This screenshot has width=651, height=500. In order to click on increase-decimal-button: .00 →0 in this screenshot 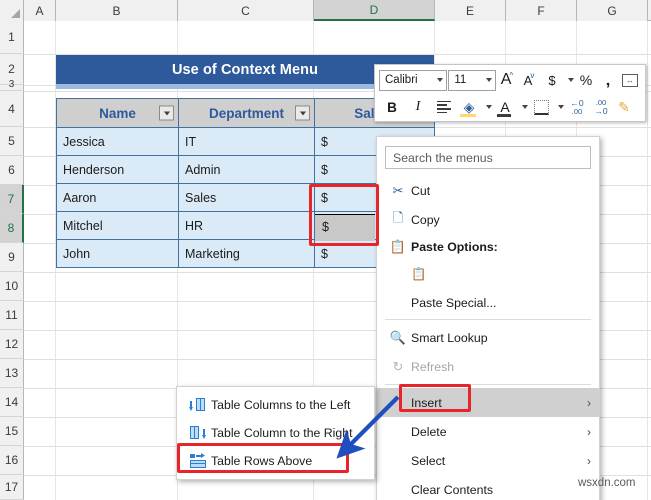, I will do `click(601, 107)`.